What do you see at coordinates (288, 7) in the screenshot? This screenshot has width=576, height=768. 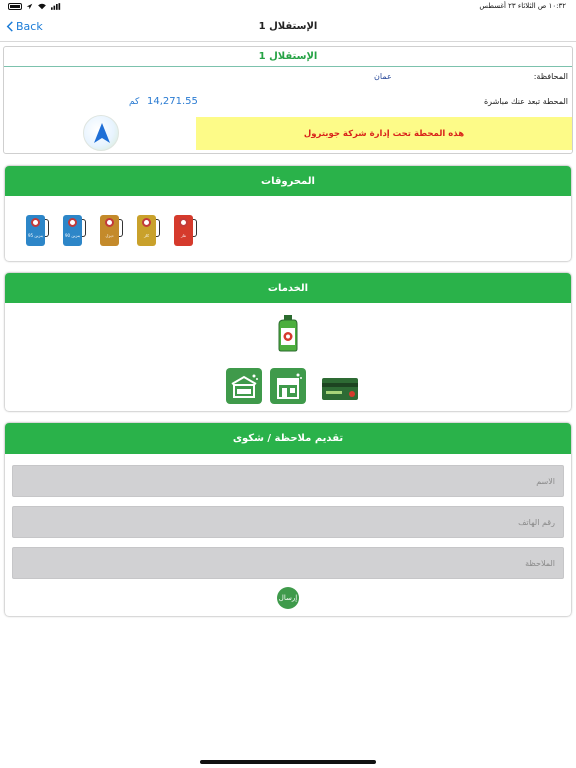 I see `status-bar: ١٠:٣٢ ص الثلاثاء ٢٣ أغسطس` at bounding box center [288, 7].